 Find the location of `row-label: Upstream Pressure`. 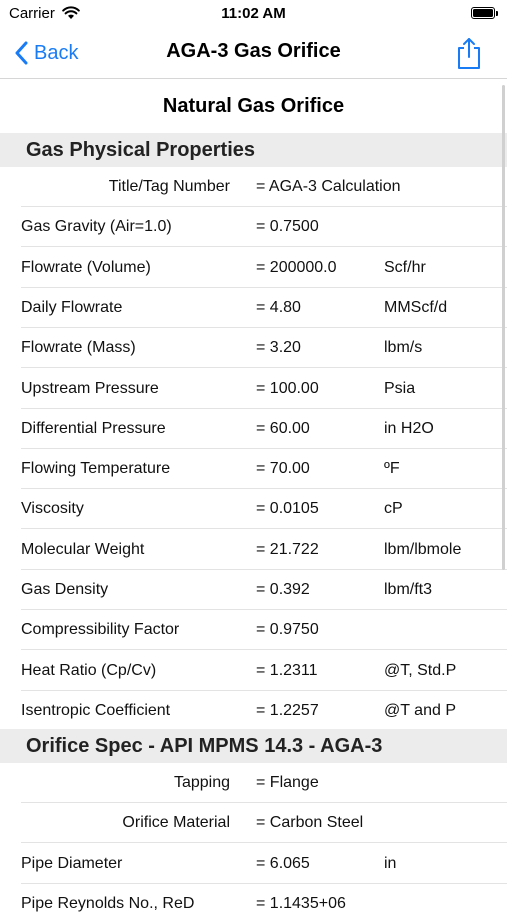

row-label: Upstream Pressure is located at coordinates (90, 388).